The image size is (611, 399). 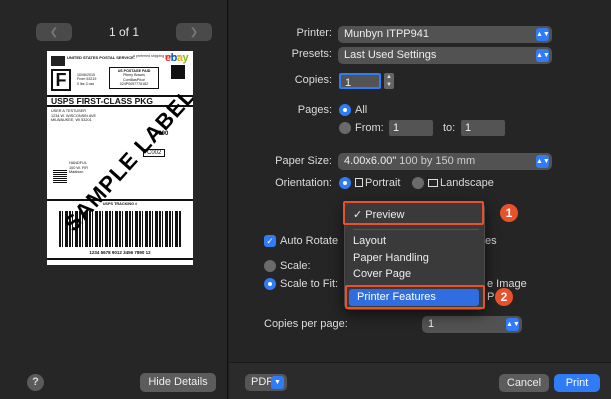 What do you see at coordinates (61, 80) in the screenshot?
I see `service-letter: F` at bounding box center [61, 80].